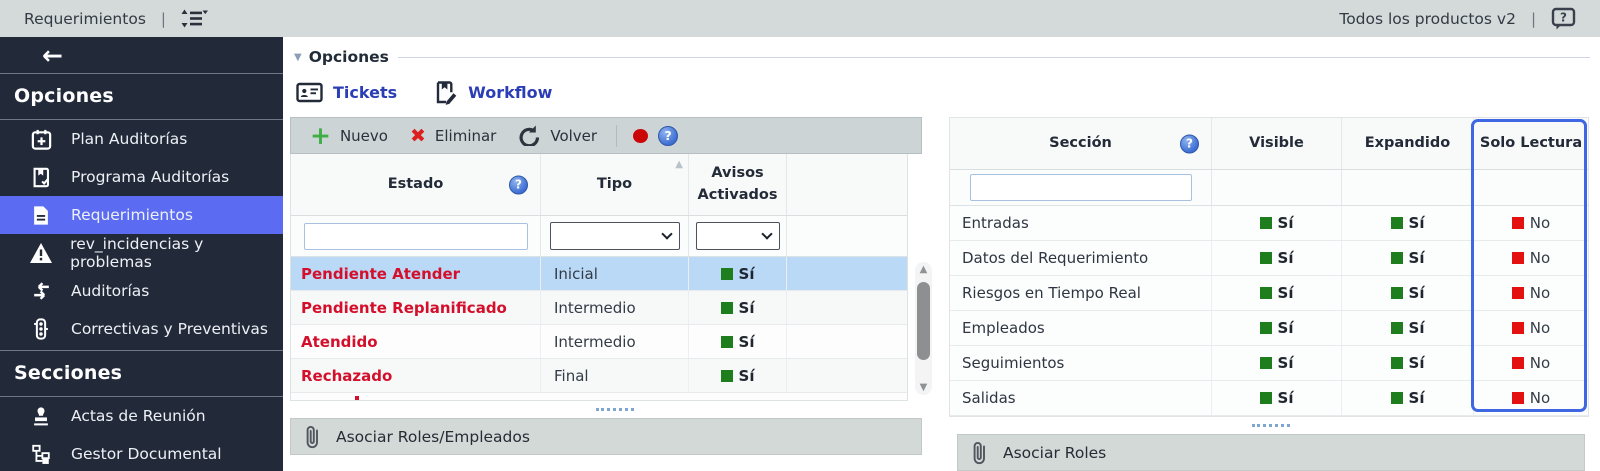 This screenshot has height=471, width=1600. What do you see at coordinates (1080, 187) in the screenshot?
I see `seccion-filter-input` at bounding box center [1080, 187].